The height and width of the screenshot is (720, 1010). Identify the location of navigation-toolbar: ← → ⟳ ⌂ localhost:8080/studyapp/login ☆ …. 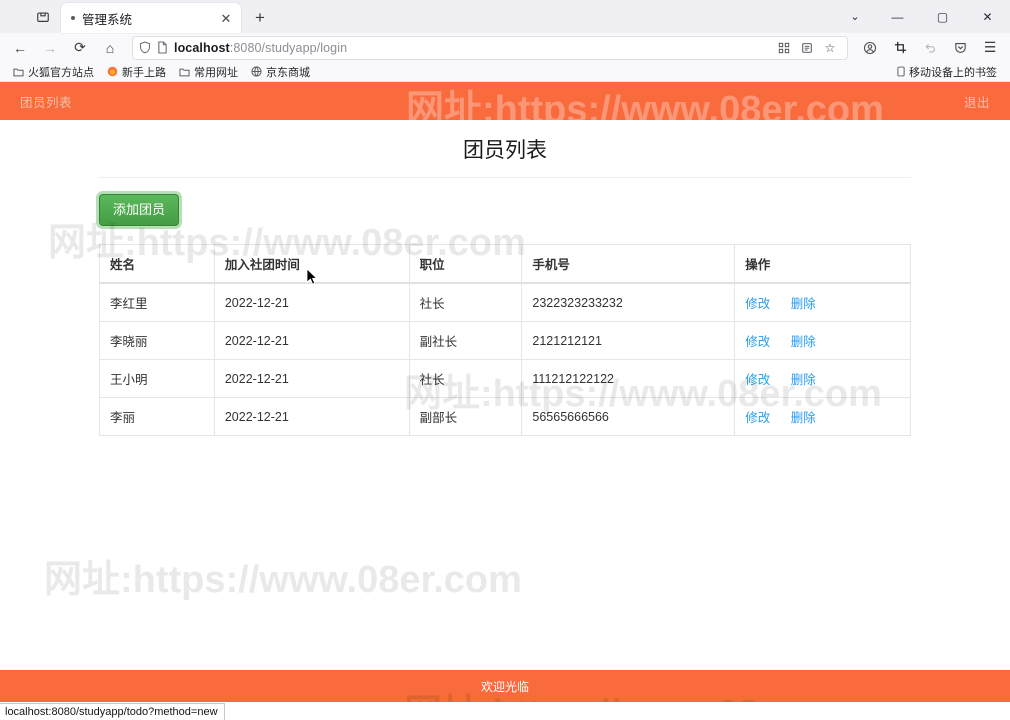
(505, 47).